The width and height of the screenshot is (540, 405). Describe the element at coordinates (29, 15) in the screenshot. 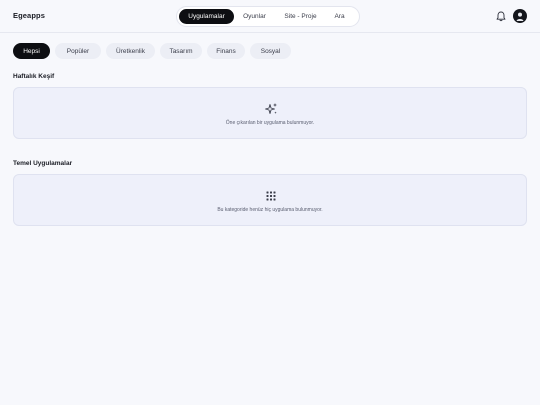

I see `app-title: Egeapps` at that location.